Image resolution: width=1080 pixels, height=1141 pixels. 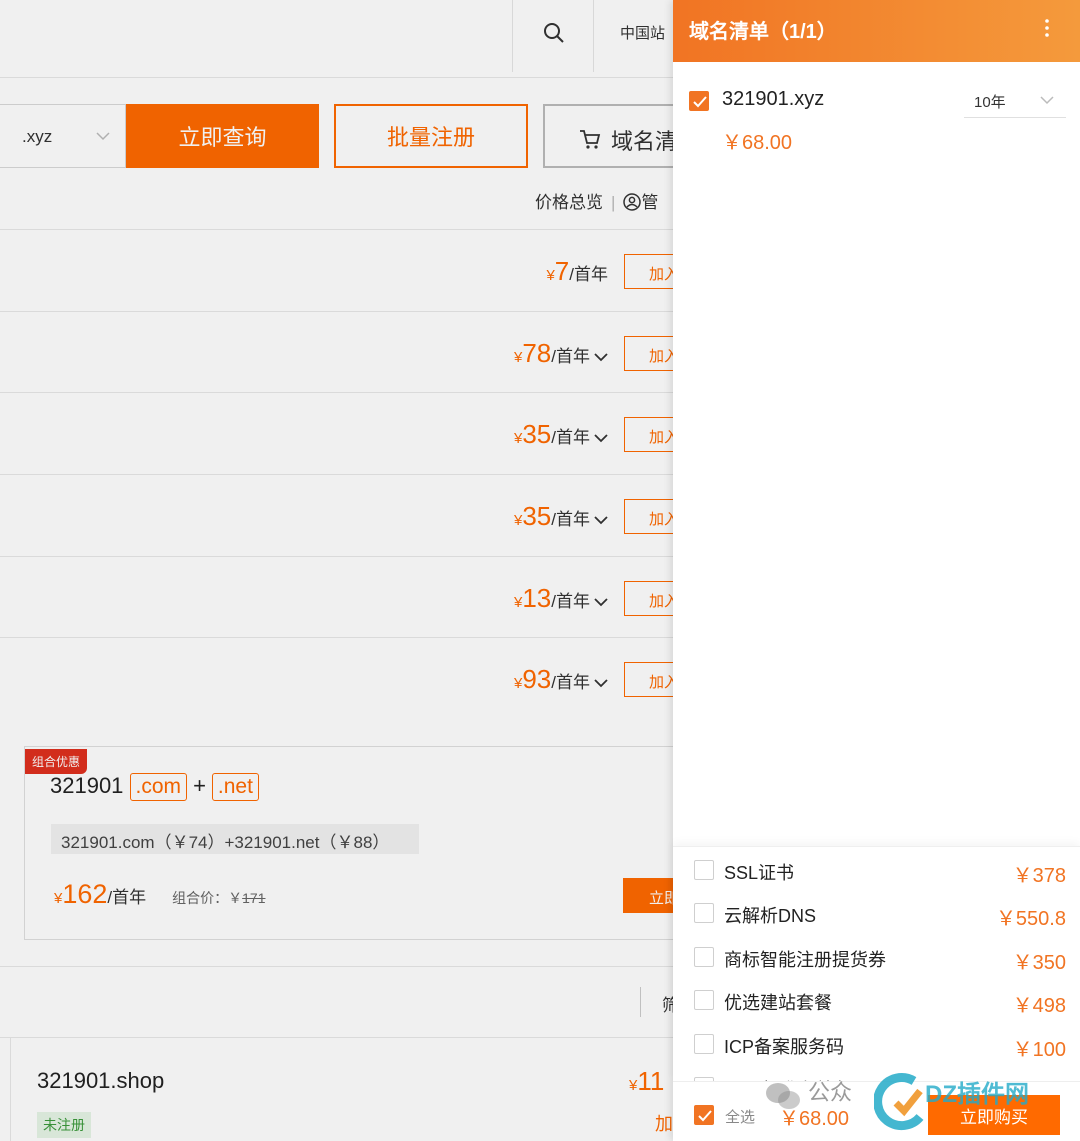 What do you see at coordinates (805, 959) in the screenshot?
I see `addon-name: 商标智能注册提货券` at bounding box center [805, 959].